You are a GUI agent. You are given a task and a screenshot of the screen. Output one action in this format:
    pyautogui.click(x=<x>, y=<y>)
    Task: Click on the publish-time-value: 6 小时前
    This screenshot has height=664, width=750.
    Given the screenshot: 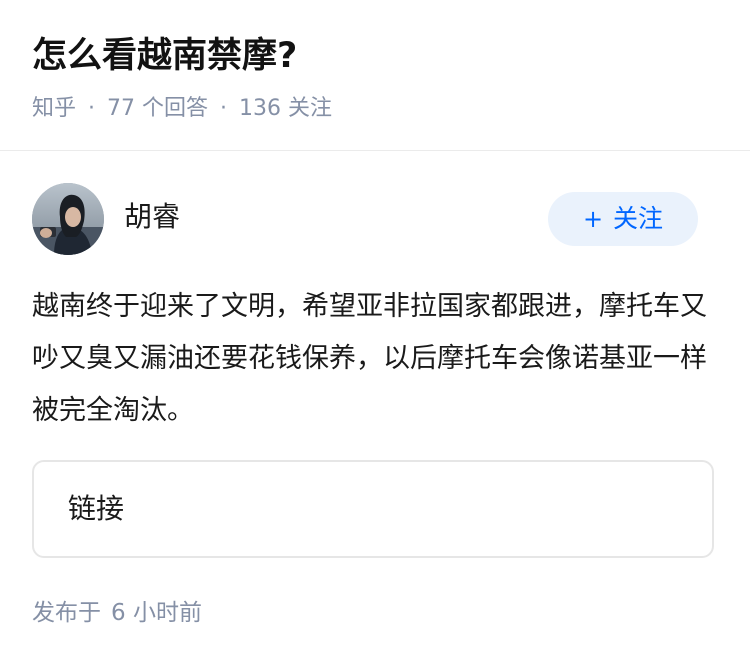 What is the action you would take?
    pyautogui.click(x=156, y=613)
    